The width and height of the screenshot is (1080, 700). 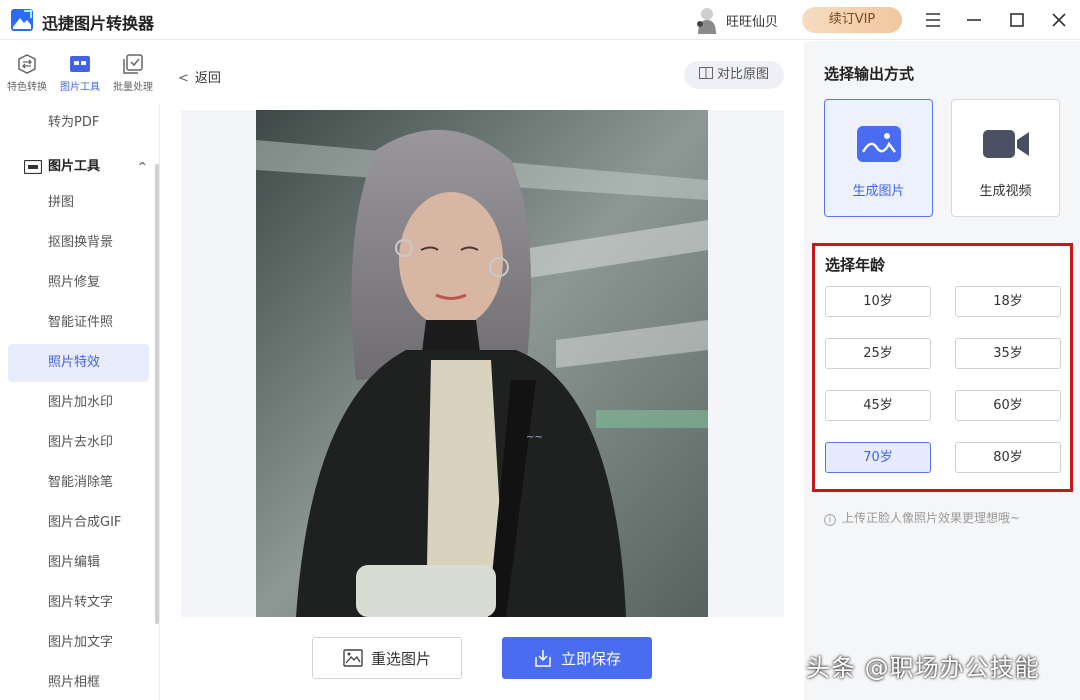 I want to click on sidebar-item: 图片加水印, so click(x=78, y=403).